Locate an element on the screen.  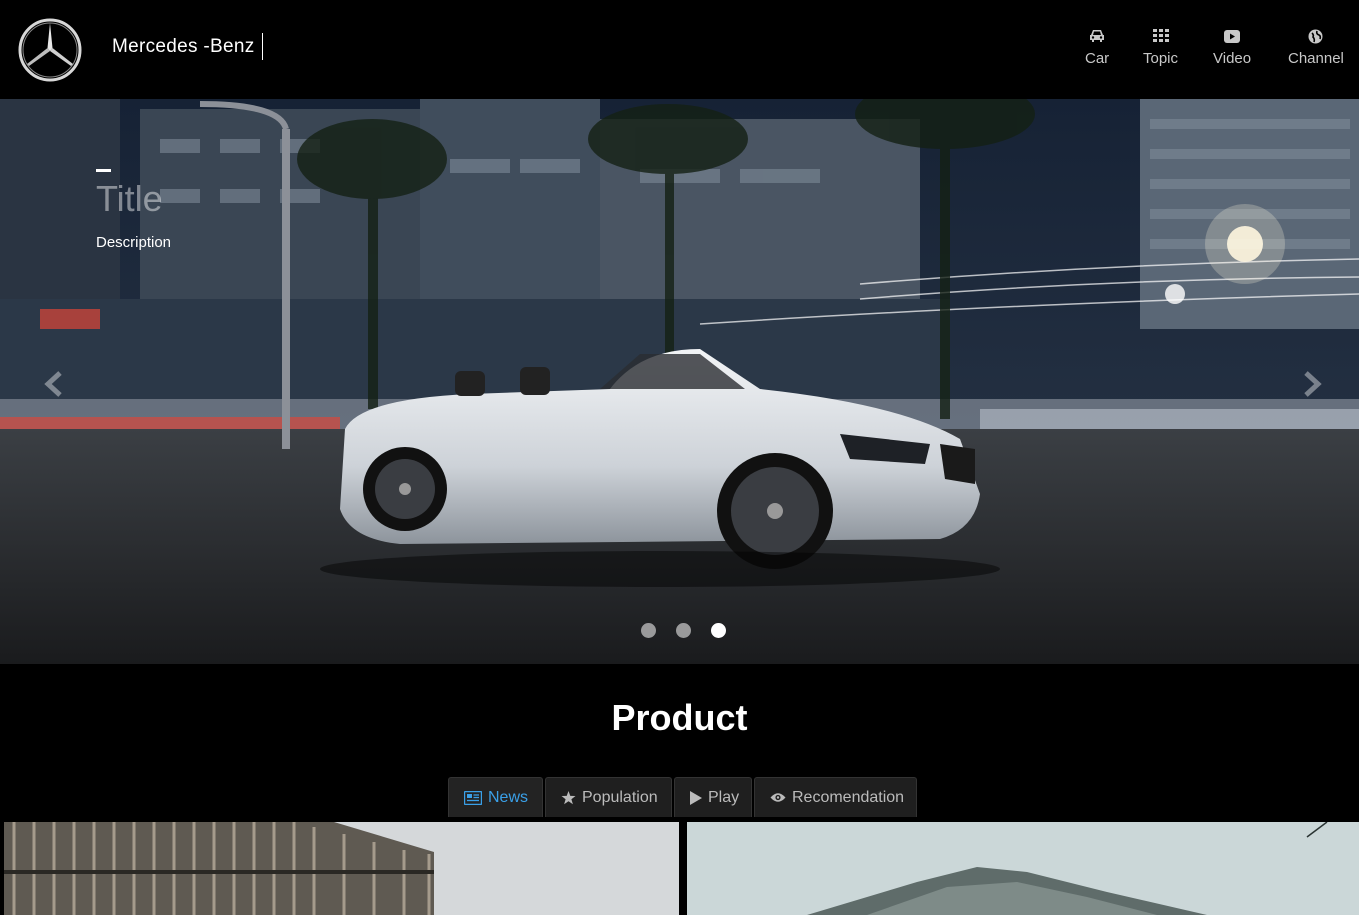
globe-icon is located at coordinates (1315, 36).